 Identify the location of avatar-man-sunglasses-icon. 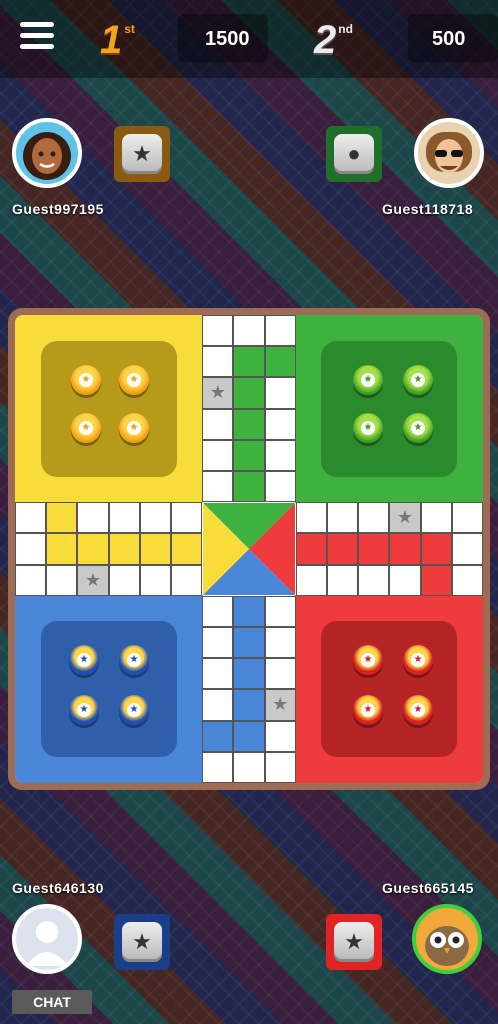
(449, 152).